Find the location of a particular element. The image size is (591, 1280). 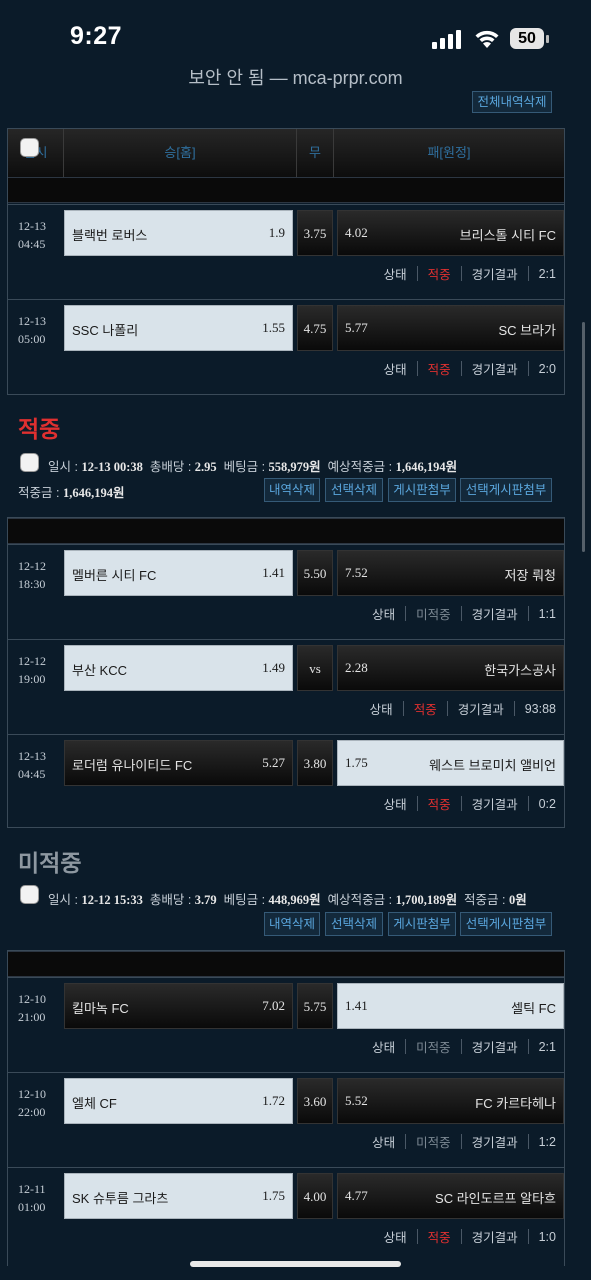

away-odds-button: 4.02 브리스톨 시티 FC is located at coordinates (450, 233).